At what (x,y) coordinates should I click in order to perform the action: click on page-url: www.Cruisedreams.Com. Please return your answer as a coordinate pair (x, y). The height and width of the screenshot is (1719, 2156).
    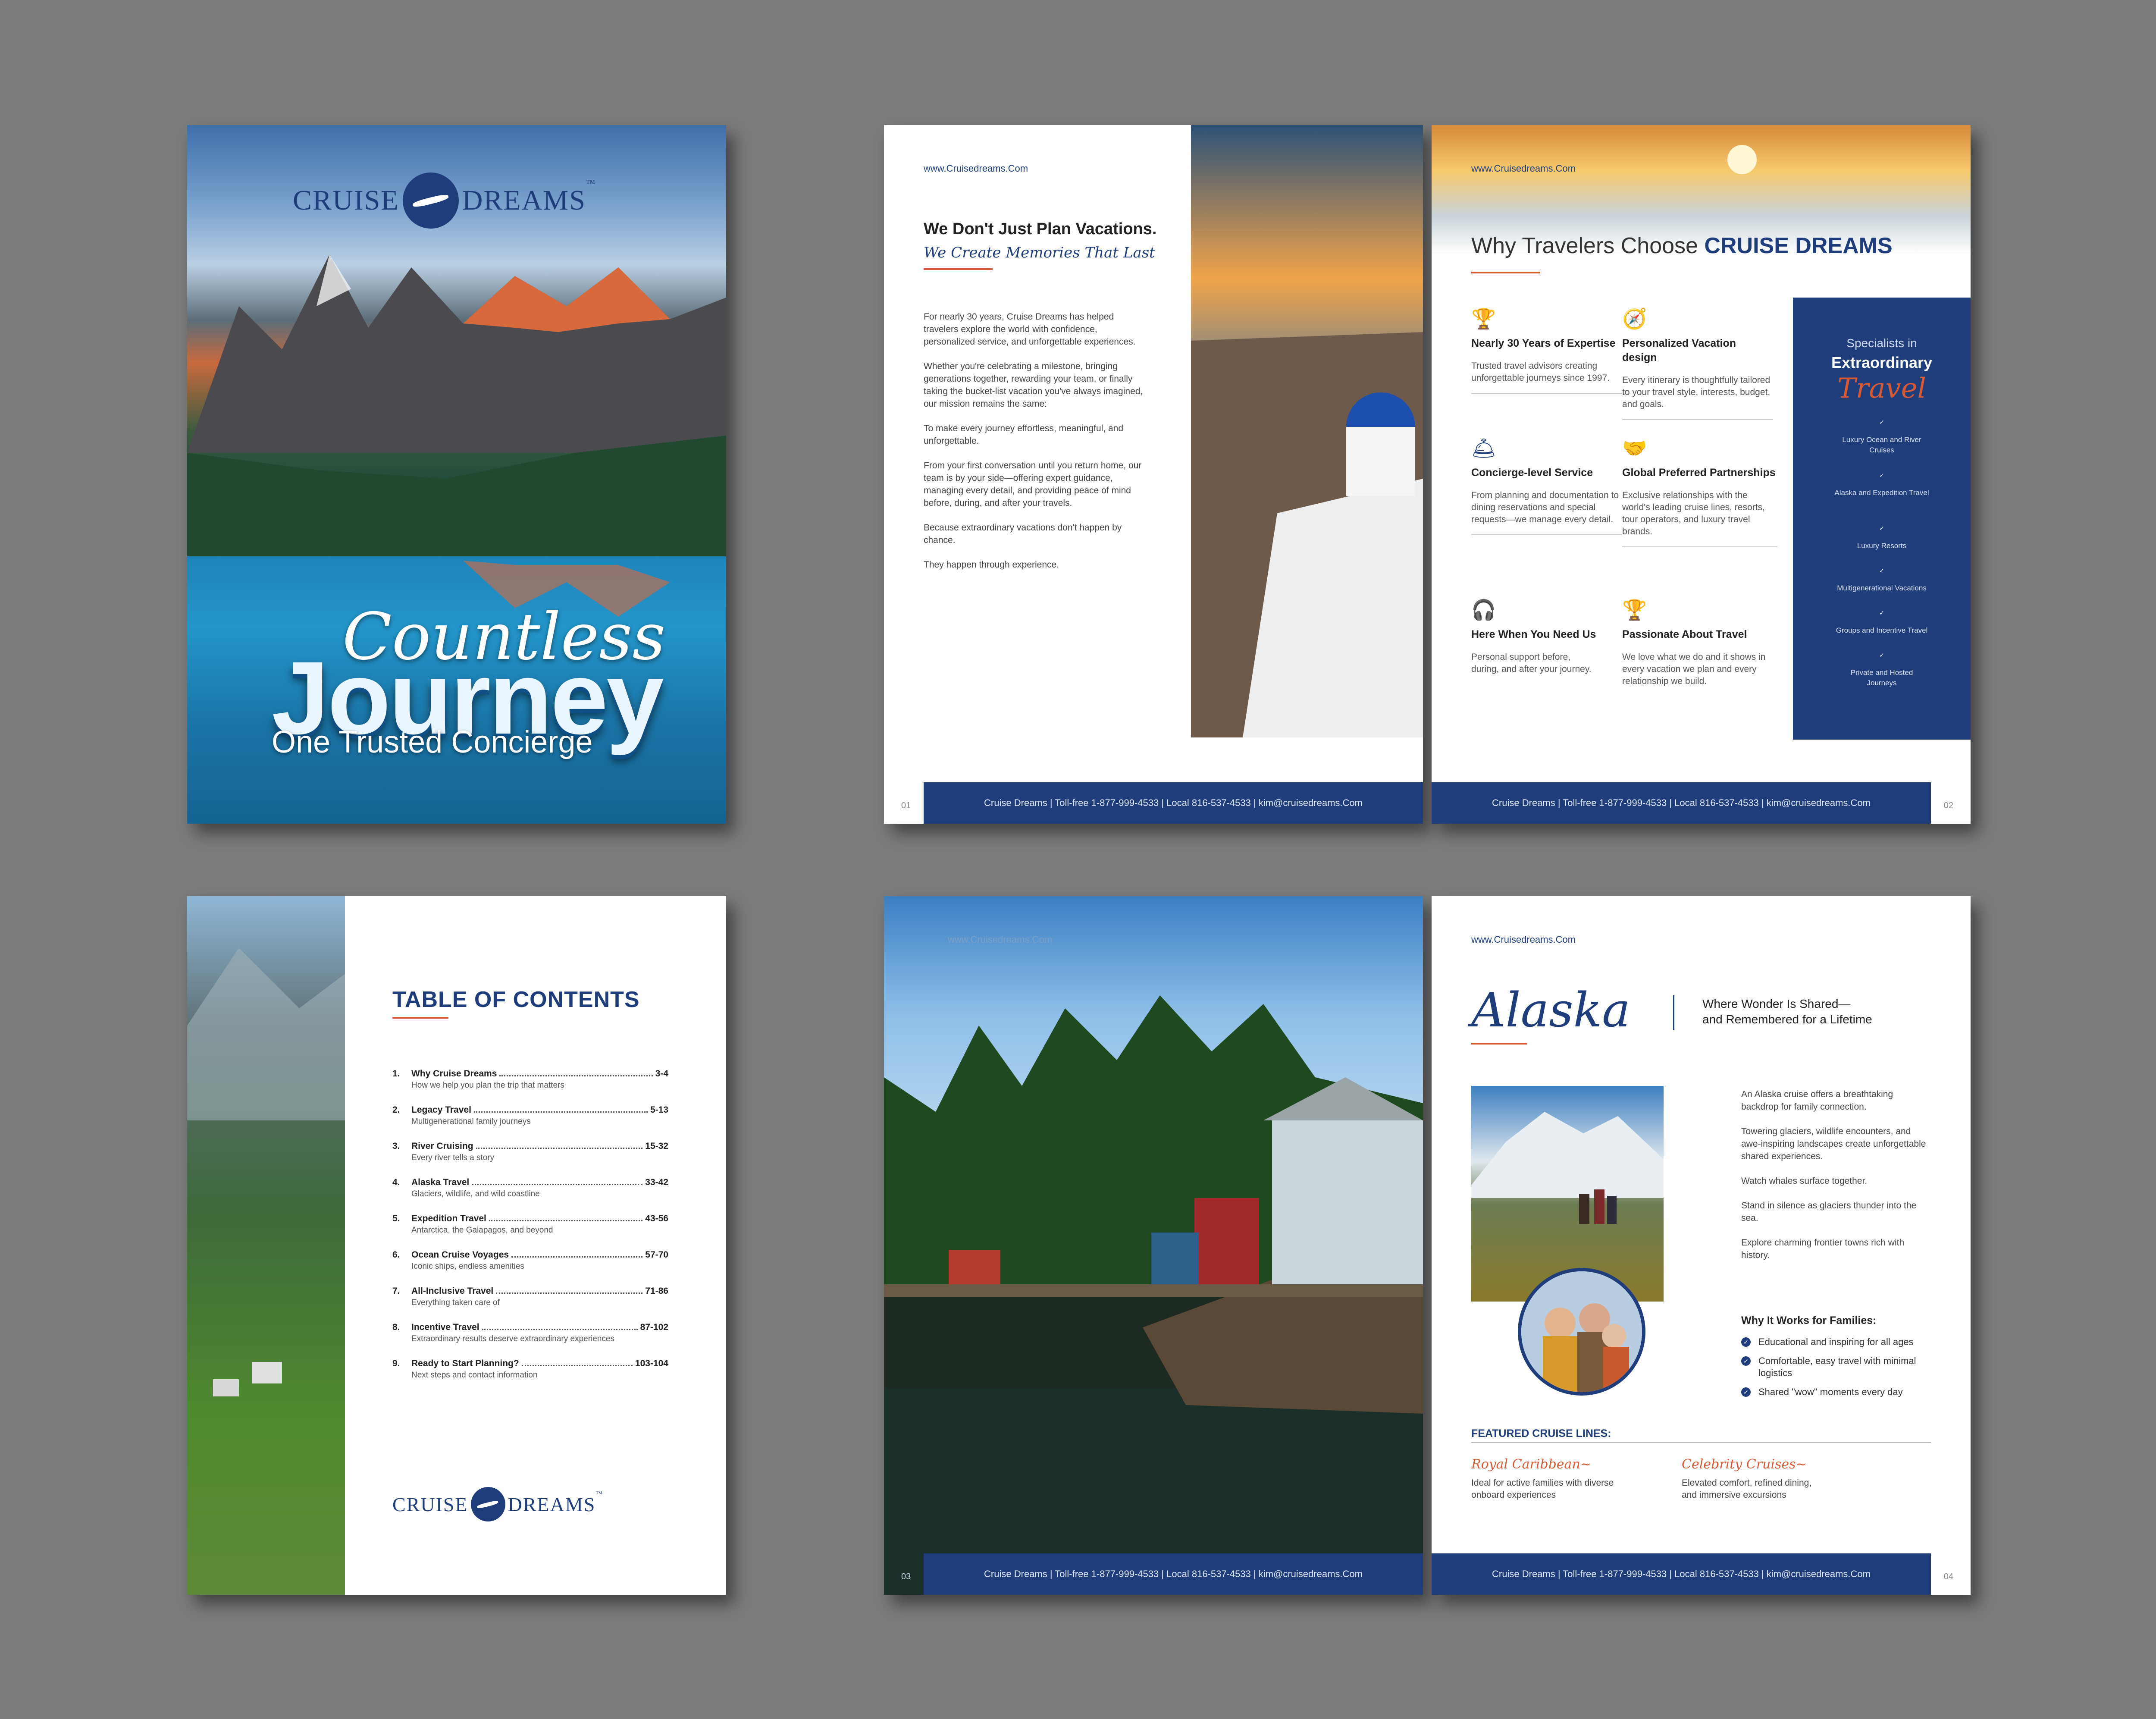
    Looking at the image, I should click on (976, 169).